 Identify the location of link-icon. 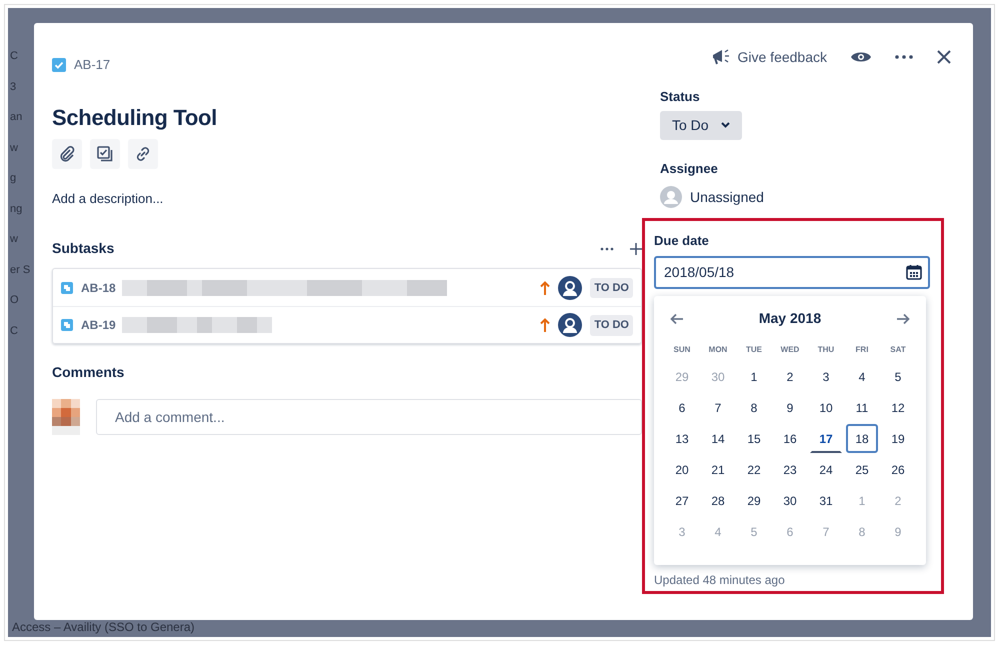
(143, 153).